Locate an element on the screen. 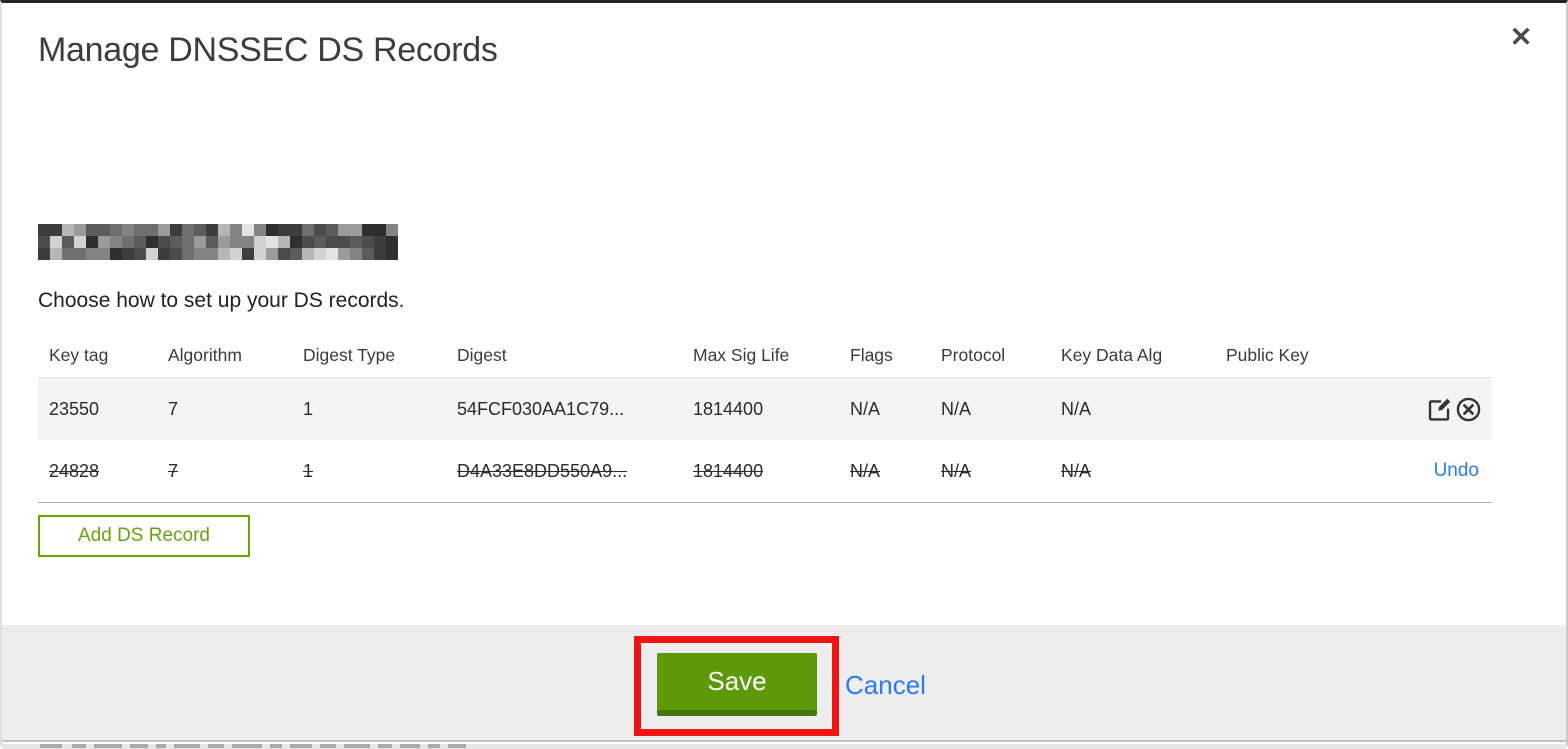 Image resolution: width=1568 pixels, height=749 pixels. row-actions: Undo is located at coordinates (1451, 471).